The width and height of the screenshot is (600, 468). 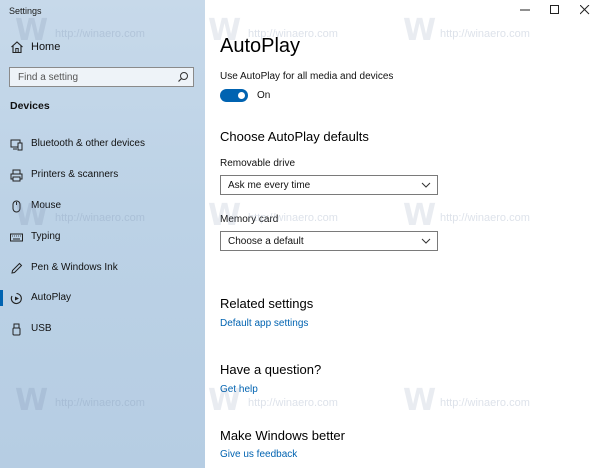 What do you see at coordinates (260, 46) in the screenshot?
I see `page-title: AutoPlay` at bounding box center [260, 46].